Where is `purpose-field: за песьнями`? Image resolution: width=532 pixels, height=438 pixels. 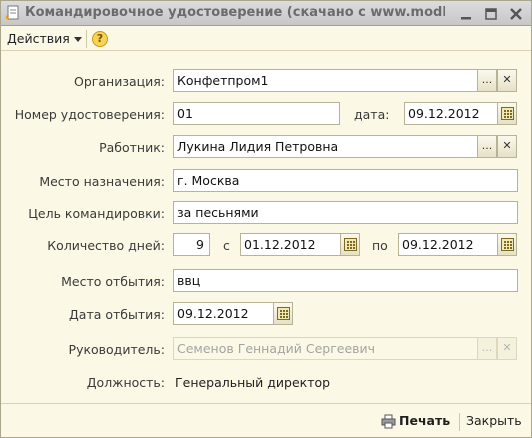 purpose-field: за песьнями is located at coordinates (345, 212).